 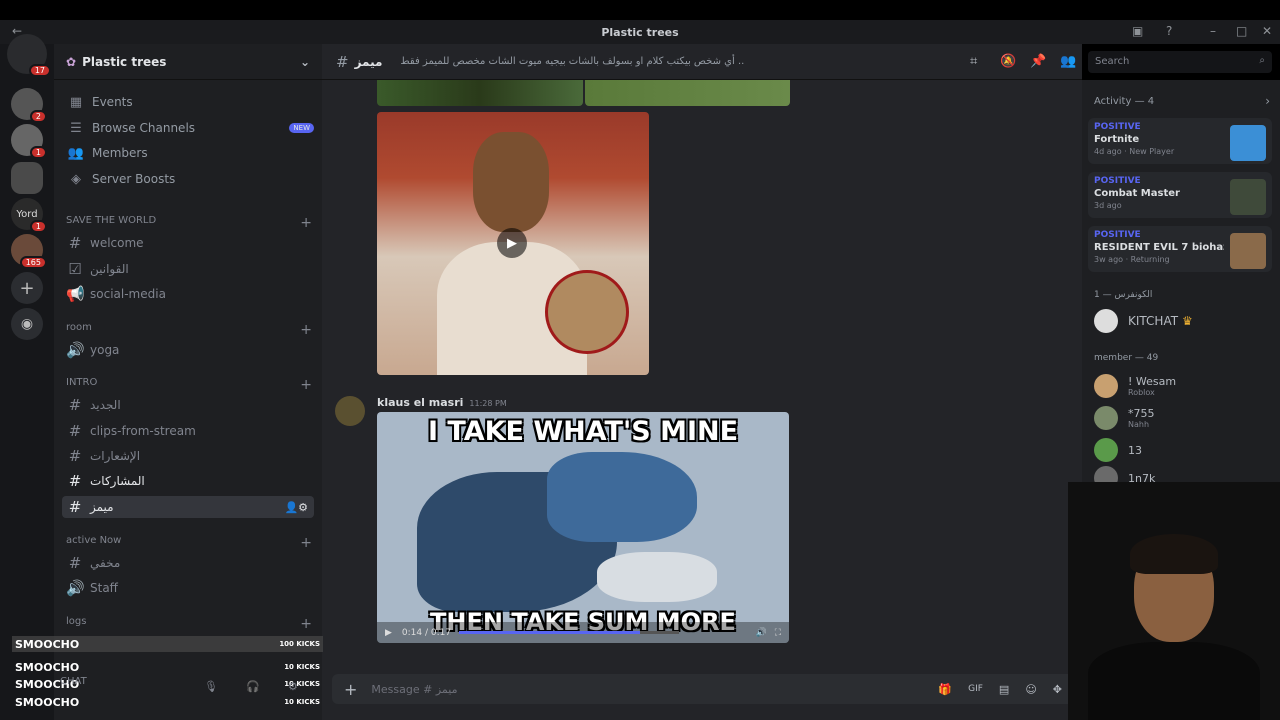 What do you see at coordinates (124, 61) in the screenshot?
I see `server-name: Plastic trees` at bounding box center [124, 61].